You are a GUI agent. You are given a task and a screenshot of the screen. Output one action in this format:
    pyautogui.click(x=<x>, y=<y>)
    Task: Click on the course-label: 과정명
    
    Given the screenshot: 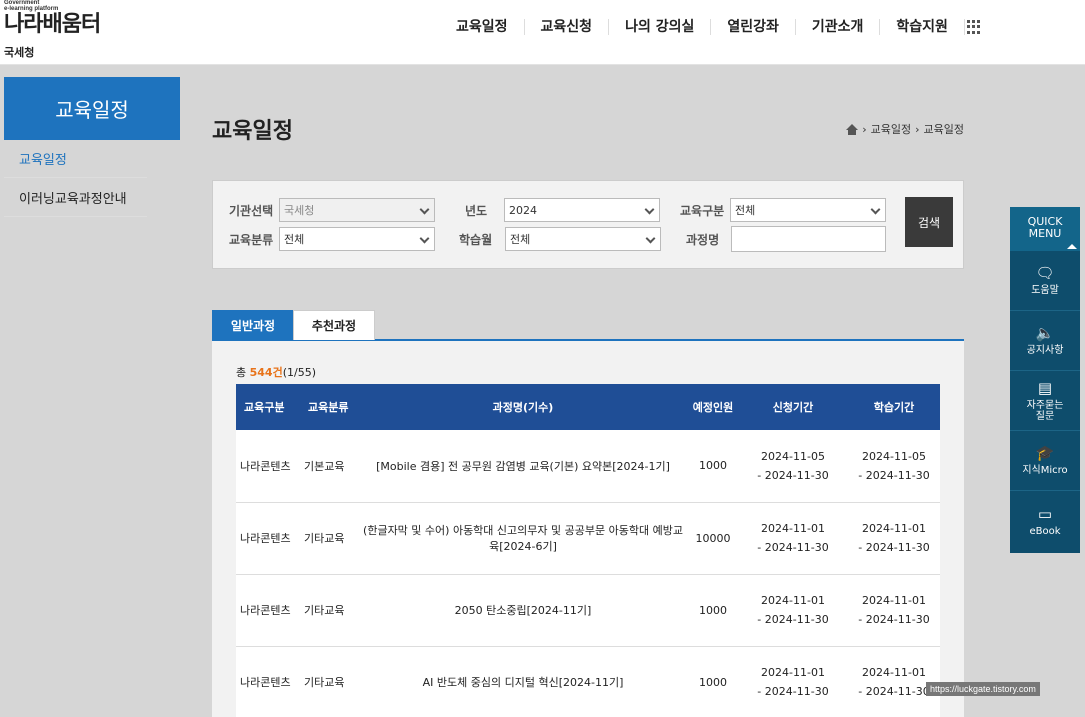 What is the action you would take?
    pyautogui.click(x=703, y=240)
    